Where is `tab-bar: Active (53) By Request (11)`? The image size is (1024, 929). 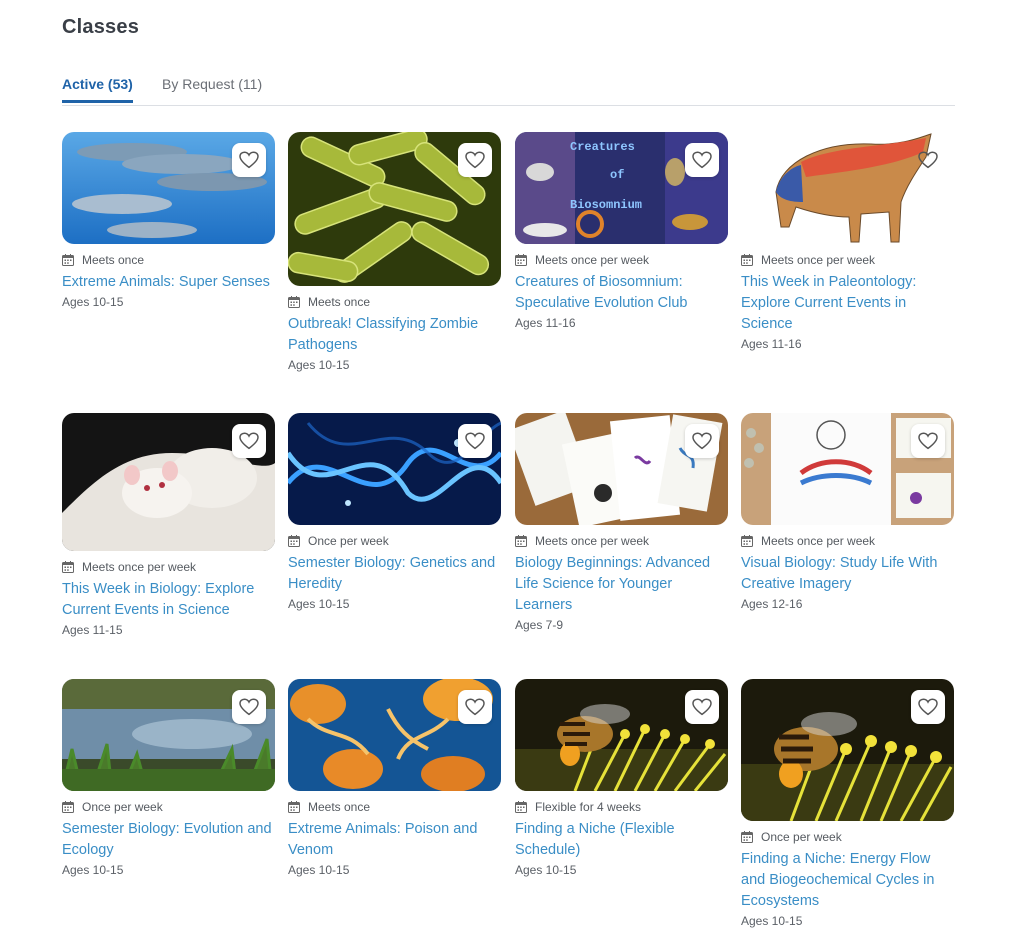 tab-bar: Active (53) By Request (11) is located at coordinates (508, 91).